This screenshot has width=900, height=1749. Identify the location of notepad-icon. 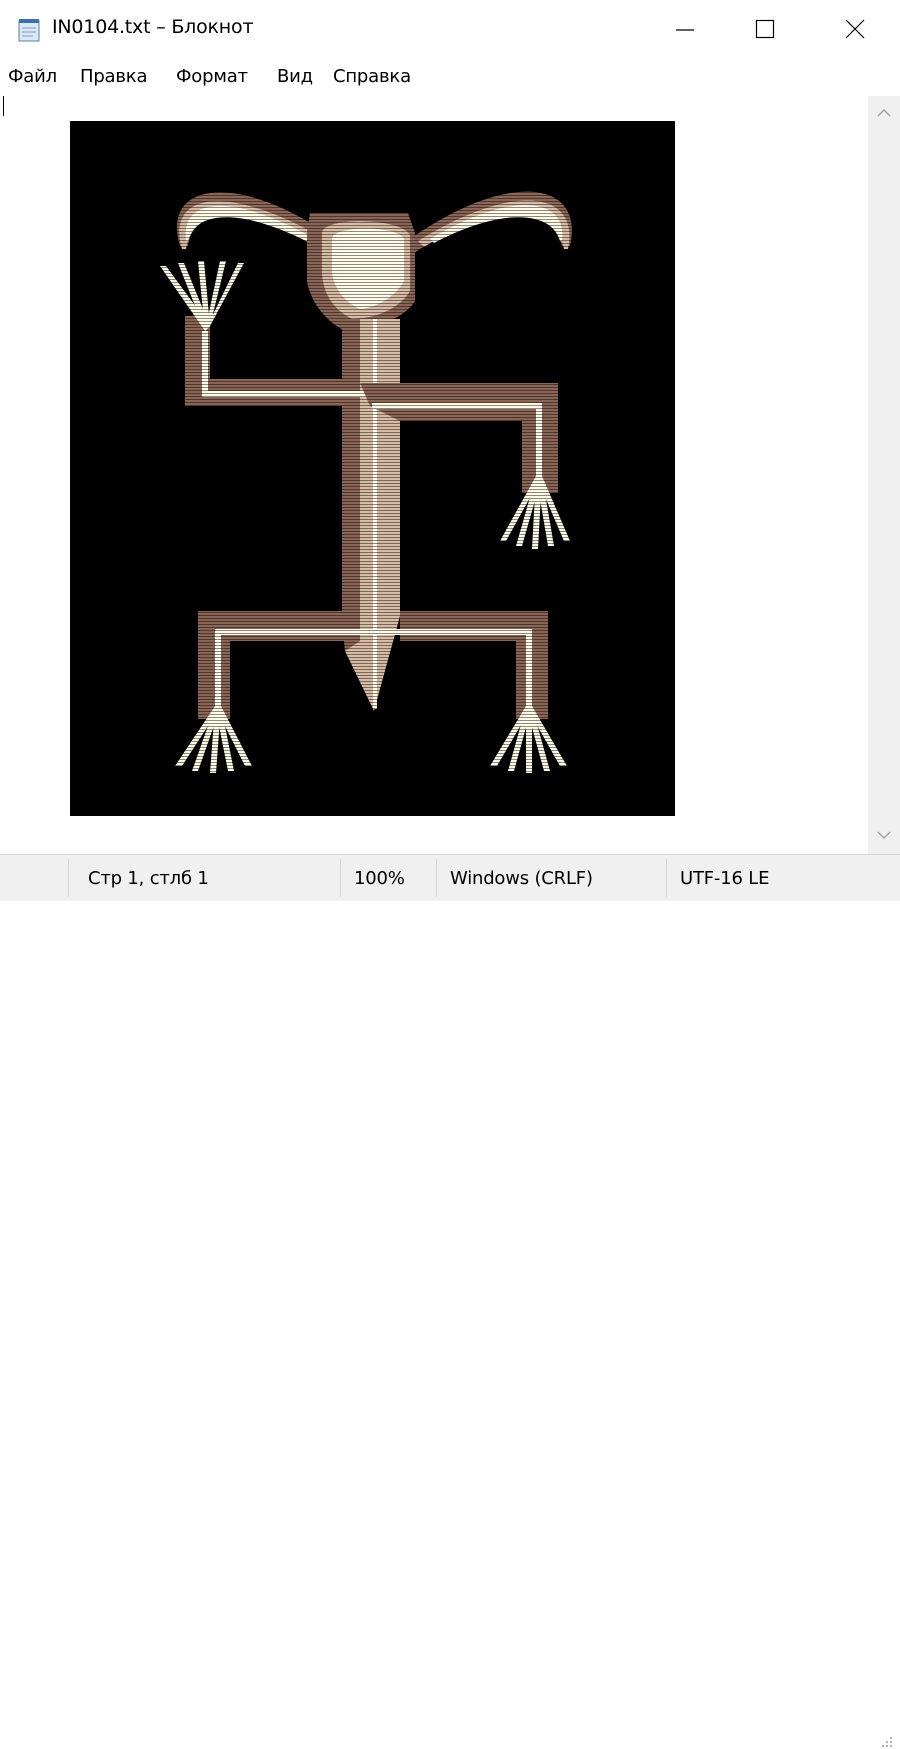
(29, 30).